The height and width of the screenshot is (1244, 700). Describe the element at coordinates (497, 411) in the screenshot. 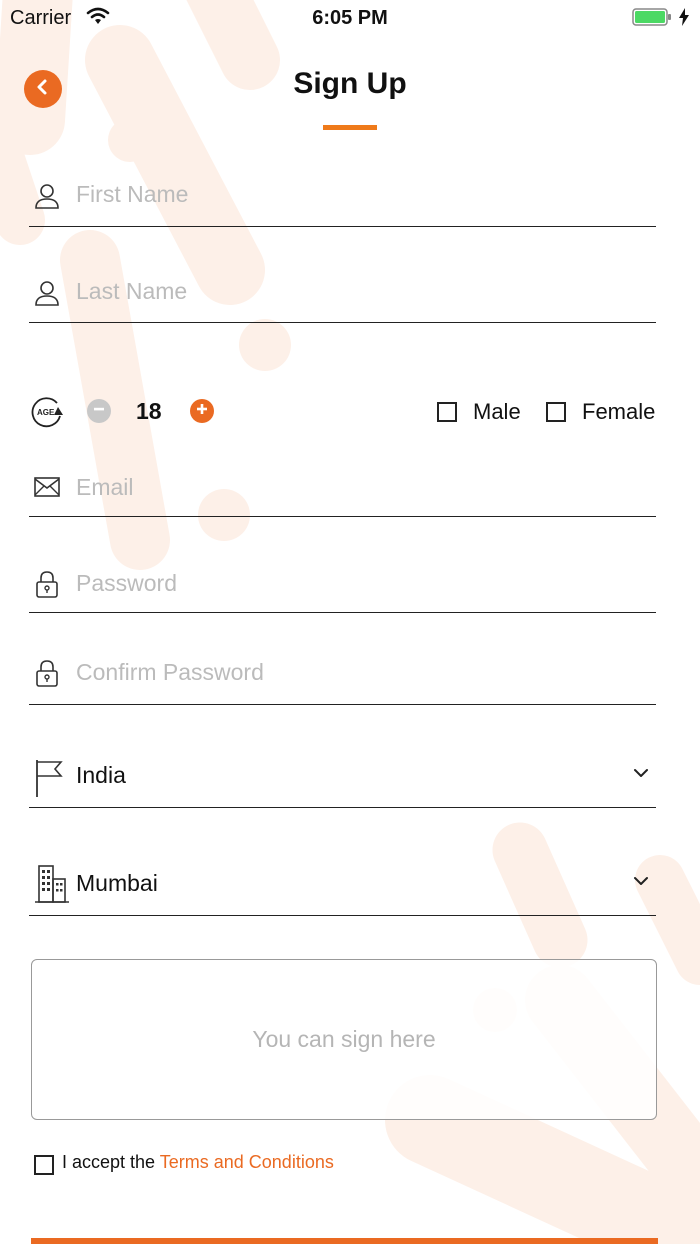

I see `male-label: Male` at that location.